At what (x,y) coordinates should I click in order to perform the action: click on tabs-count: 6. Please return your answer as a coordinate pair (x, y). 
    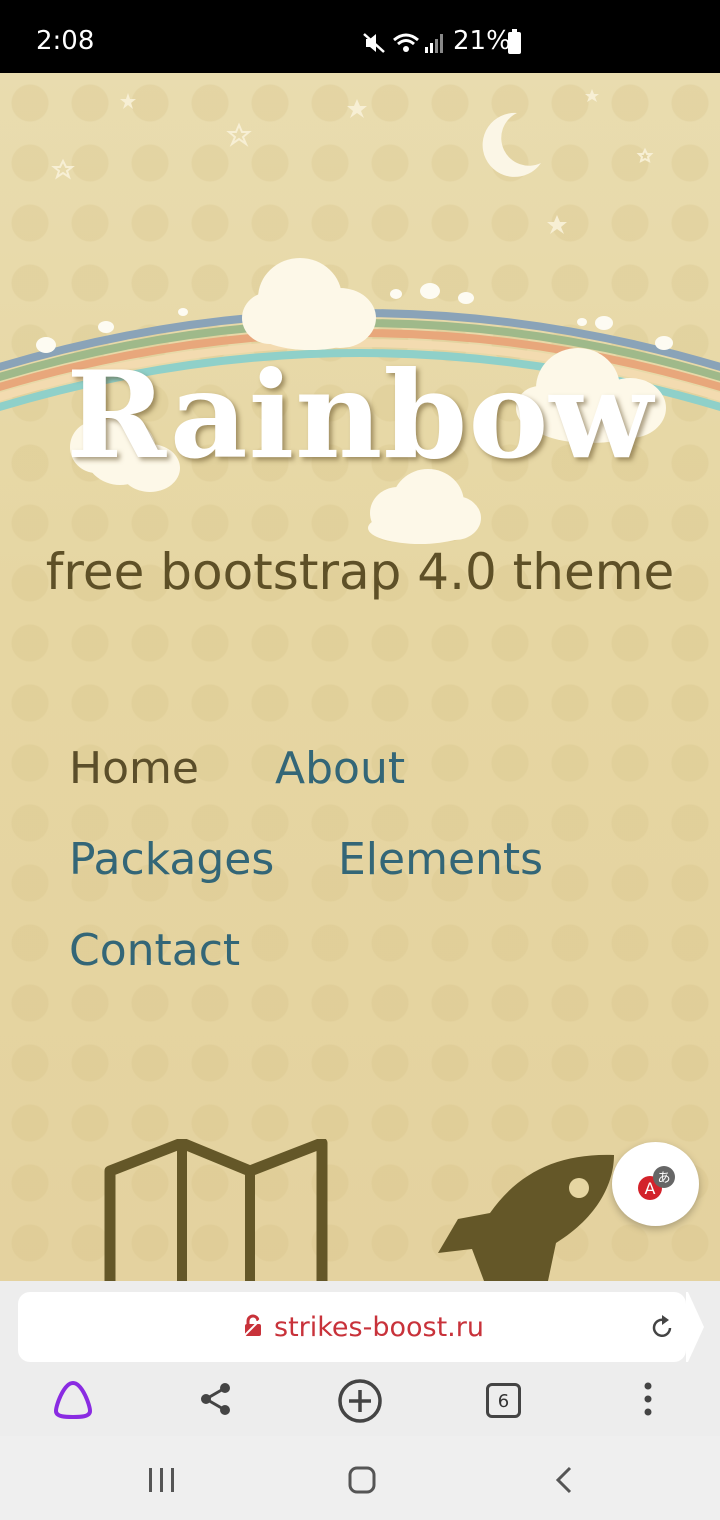
    Looking at the image, I should click on (503, 1401).